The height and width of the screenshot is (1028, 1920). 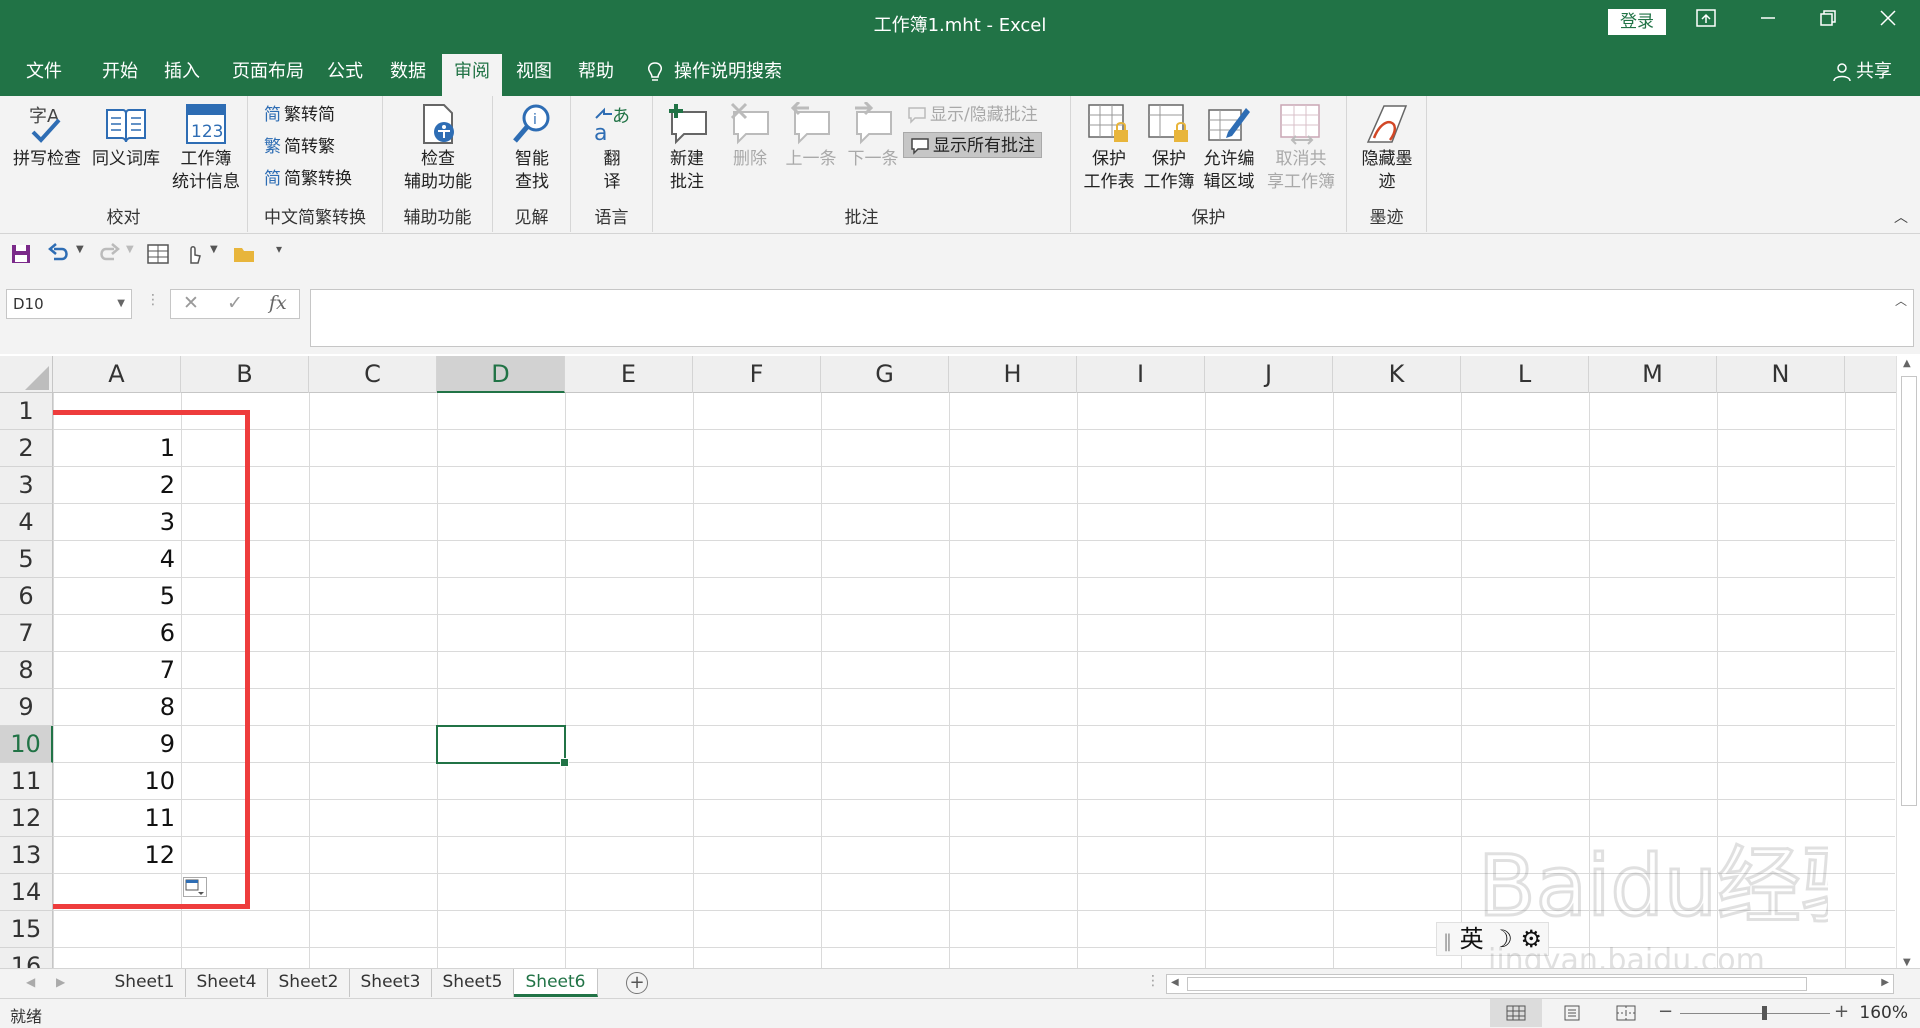 I want to click on touch-dropdown-icon: ▼, so click(x=214, y=249).